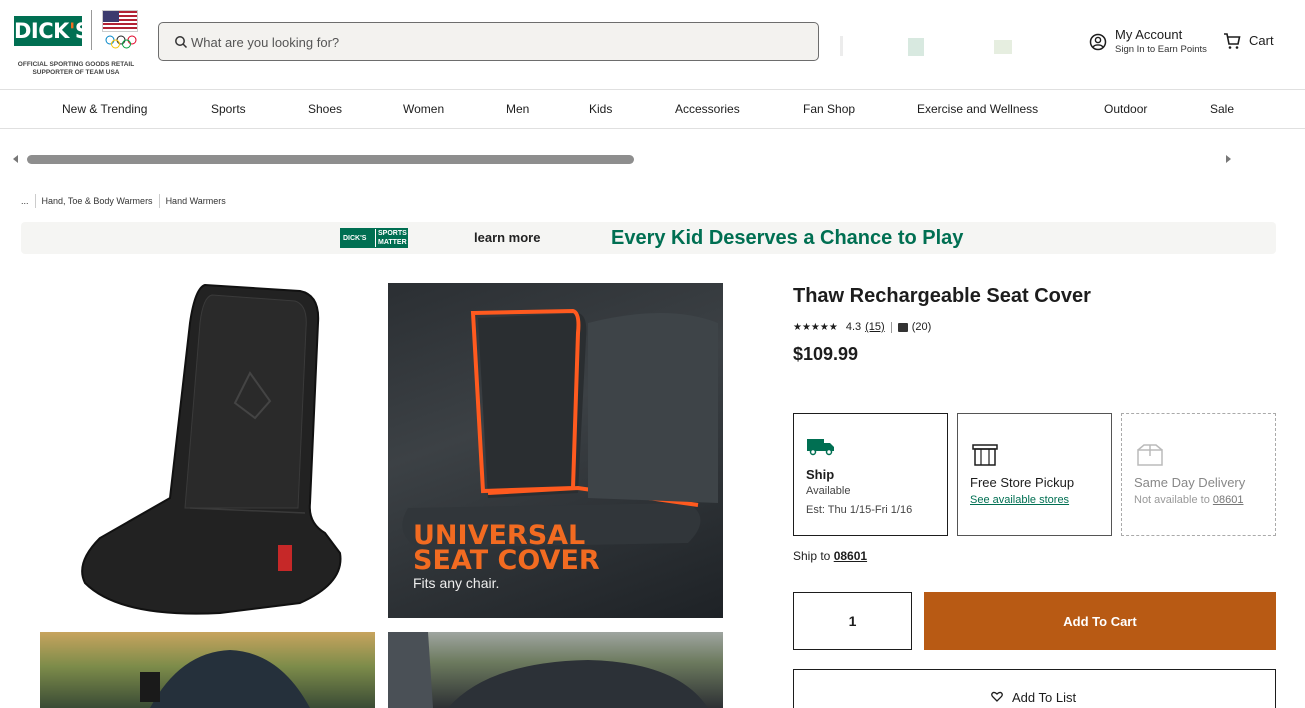  I want to click on user-circle-icon, so click(1098, 42).